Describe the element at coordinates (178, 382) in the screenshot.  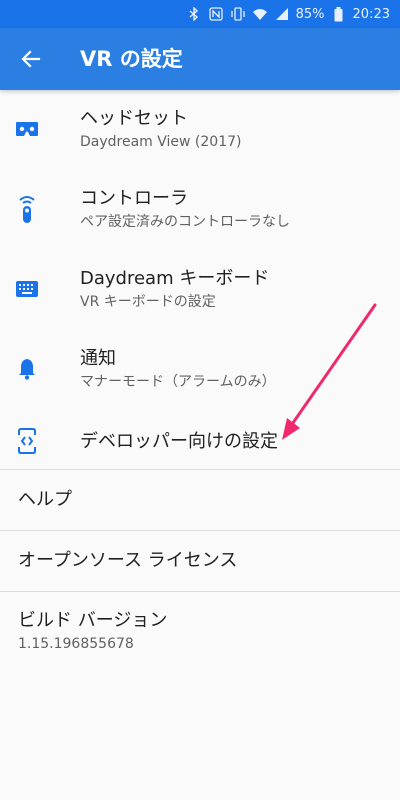
I see `notifications-subtitle: マナーモード（アラームのみ）` at that location.